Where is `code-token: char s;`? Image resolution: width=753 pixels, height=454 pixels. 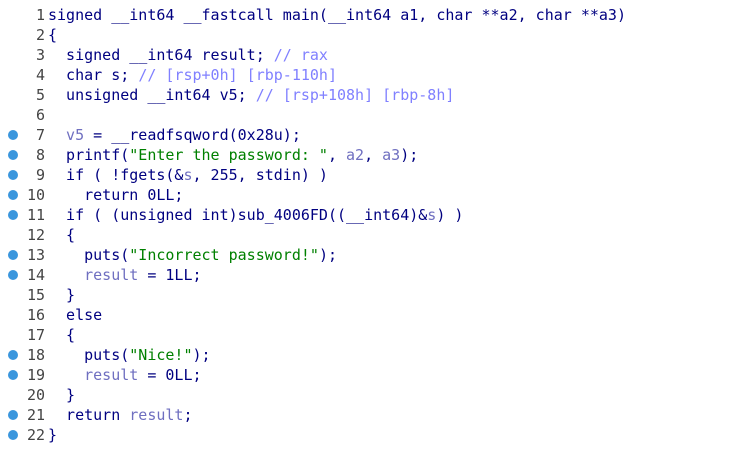
code-token: char s; is located at coordinates (93, 75).